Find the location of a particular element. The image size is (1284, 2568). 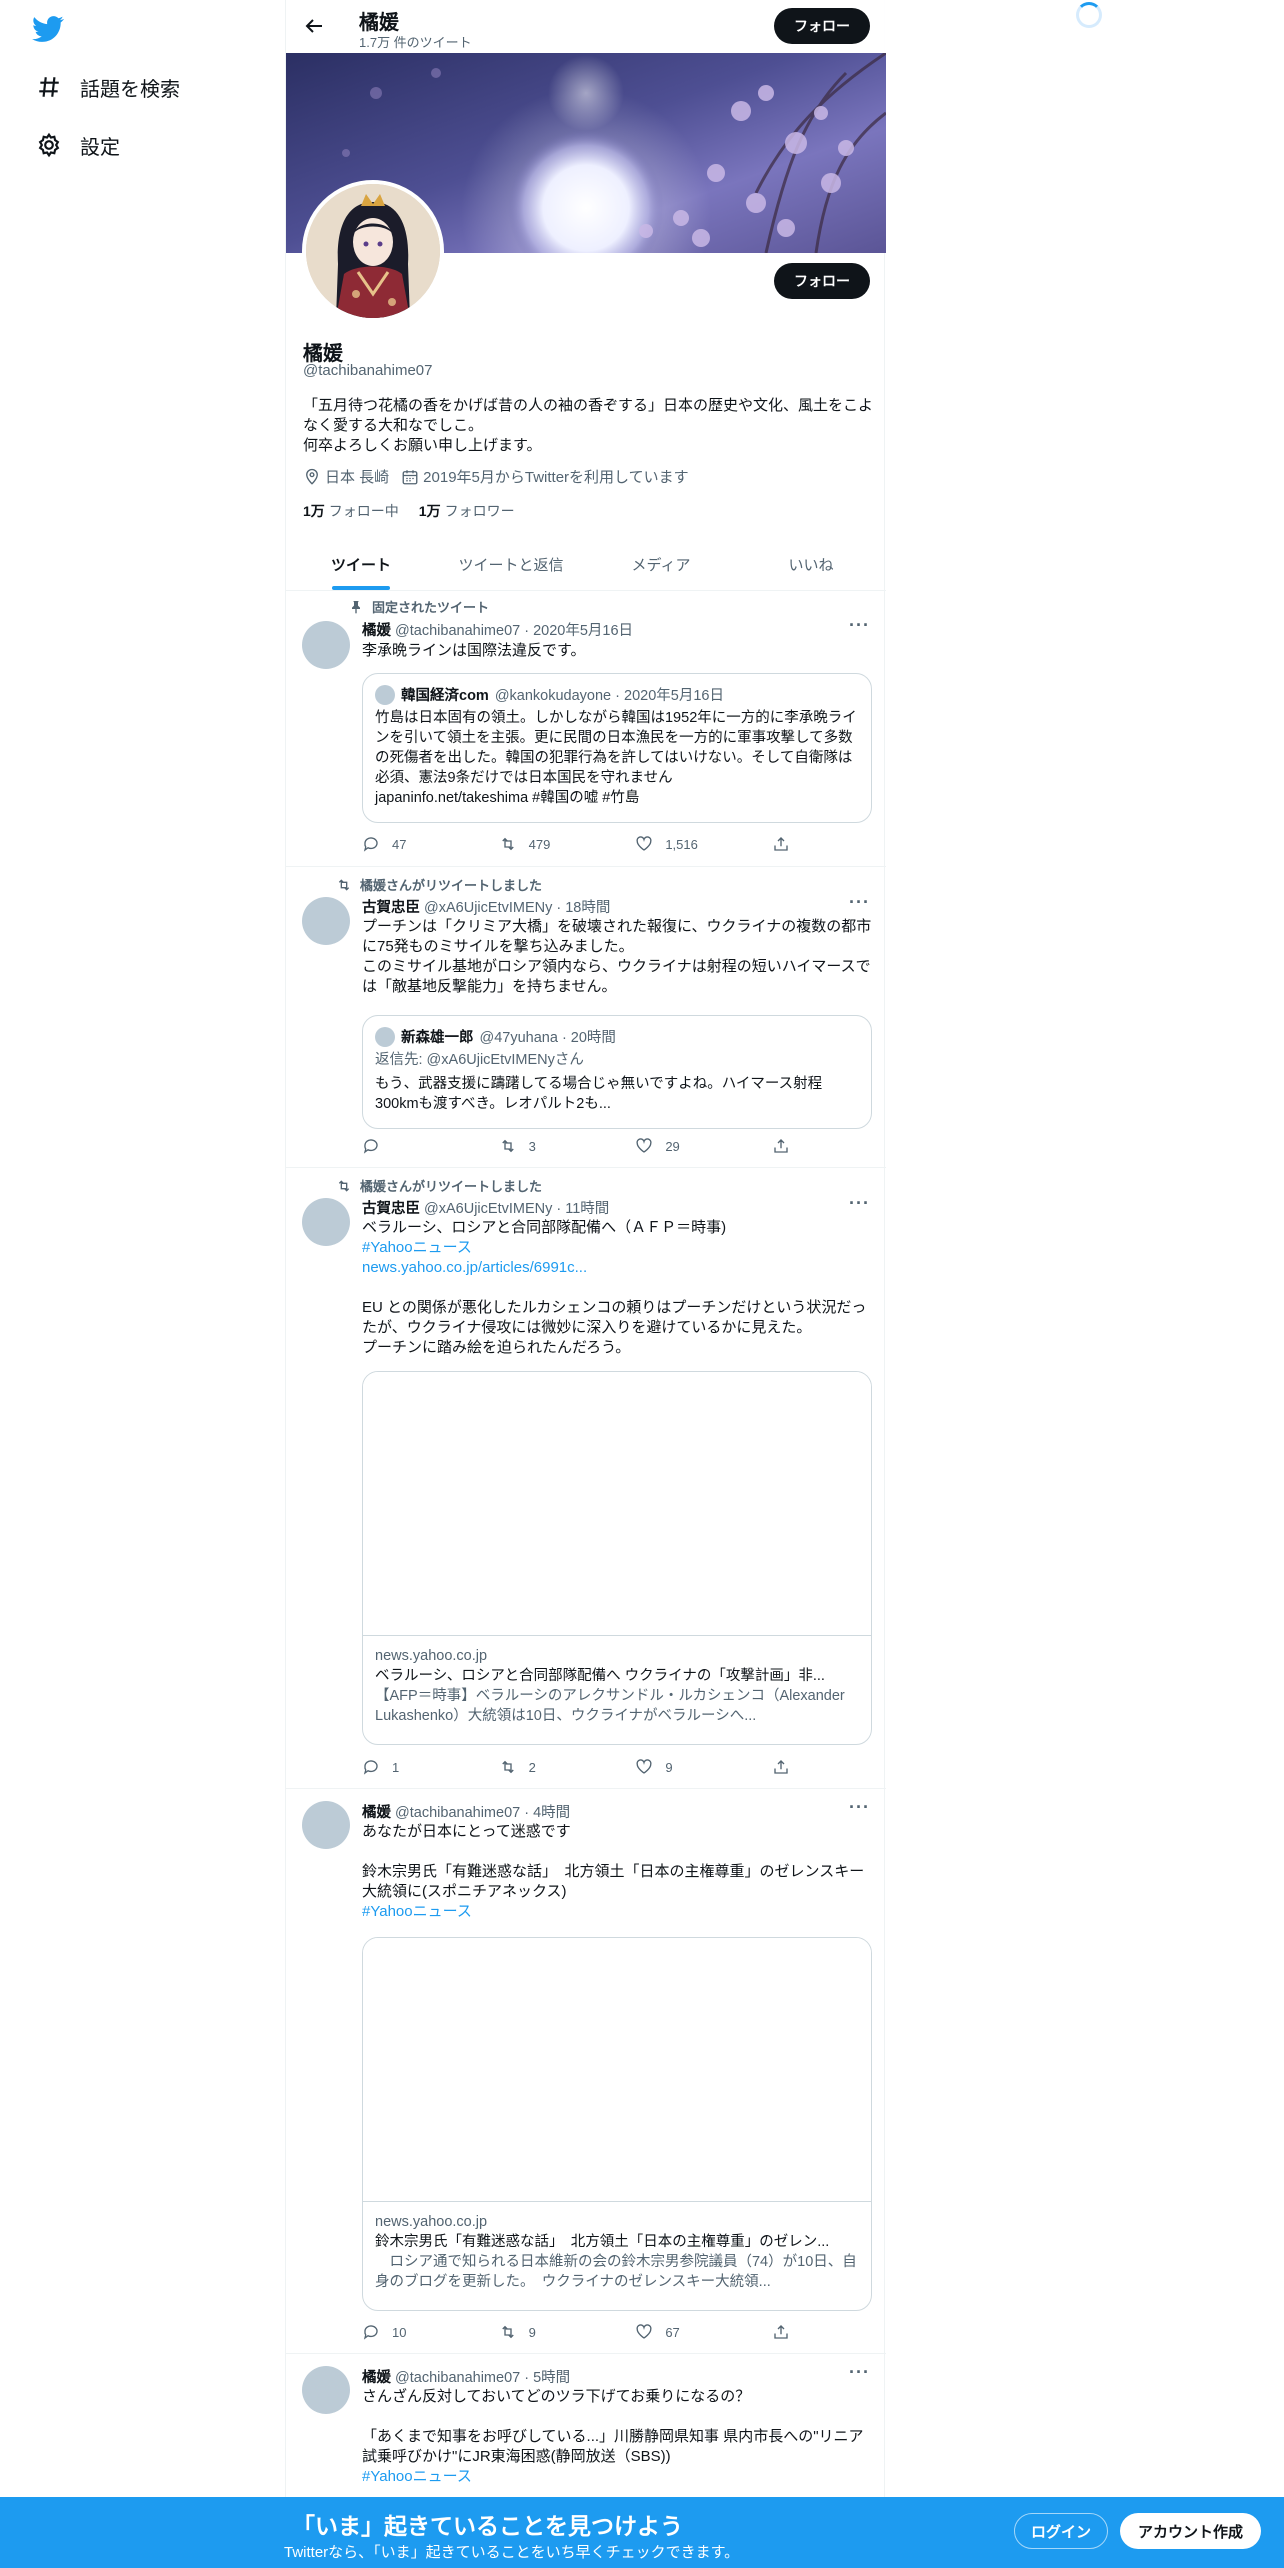

profile-joined: 2019年5月からTwitterを利用しています is located at coordinates (545, 476).